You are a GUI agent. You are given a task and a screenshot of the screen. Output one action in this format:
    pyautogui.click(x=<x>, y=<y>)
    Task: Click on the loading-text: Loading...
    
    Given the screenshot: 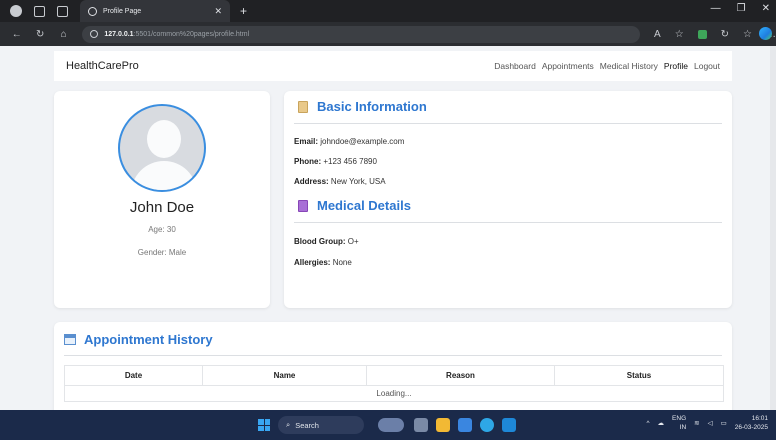 What is the action you would take?
    pyautogui.click(x=394, y=393)
    